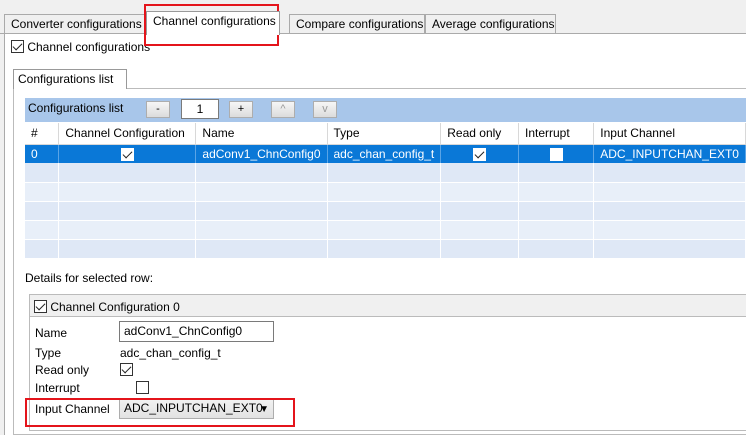 The image size is (746, 435). I want to click on name-field: adConv1_ChnConfig0, so click(196, 331).